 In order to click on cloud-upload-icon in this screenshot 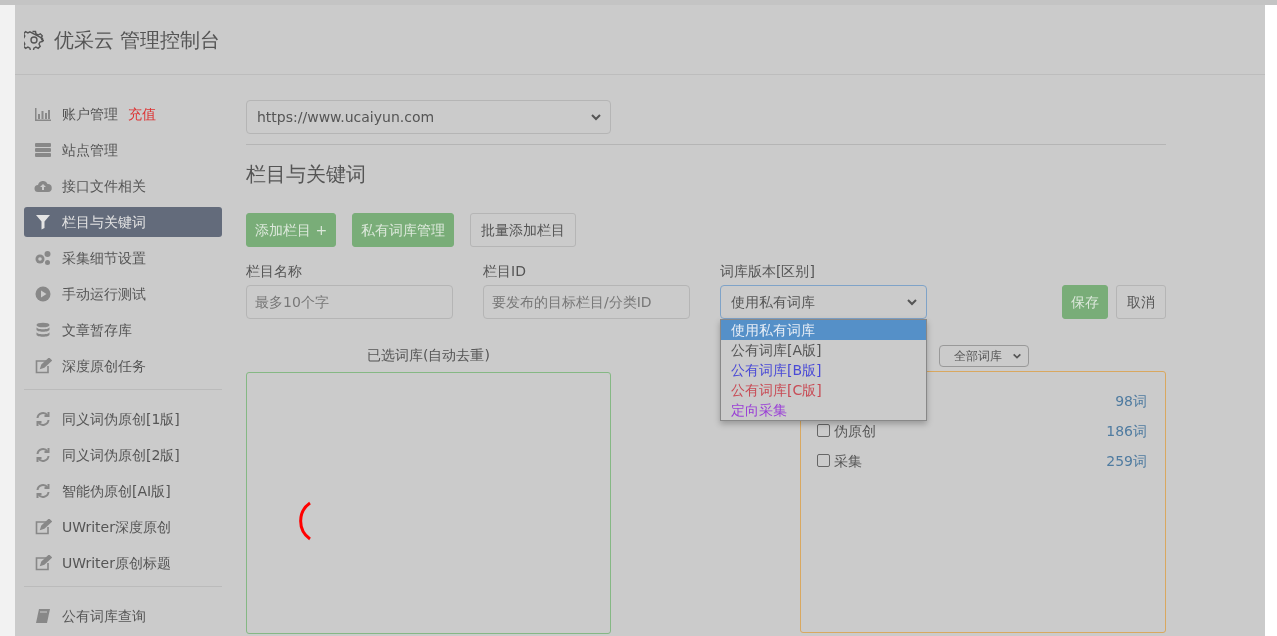, I will do `click(43, 186)`.